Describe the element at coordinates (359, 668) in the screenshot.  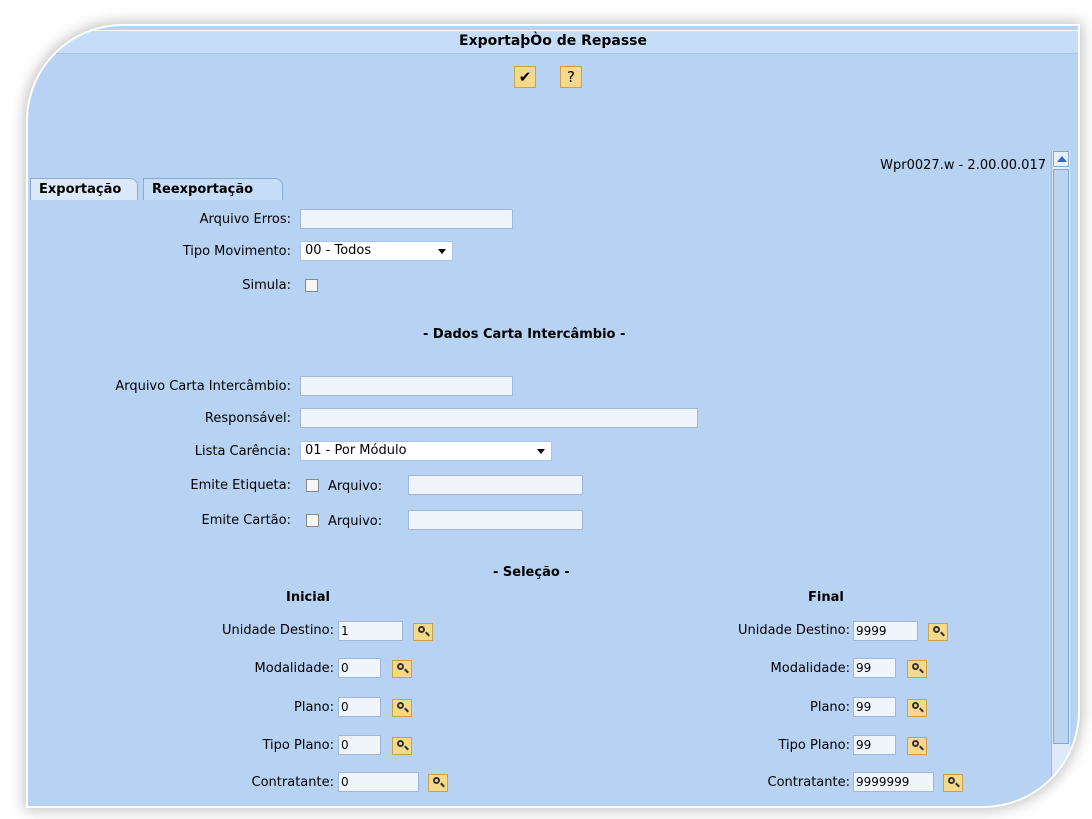
I see `ini-modalidade-input: 0` at that location.